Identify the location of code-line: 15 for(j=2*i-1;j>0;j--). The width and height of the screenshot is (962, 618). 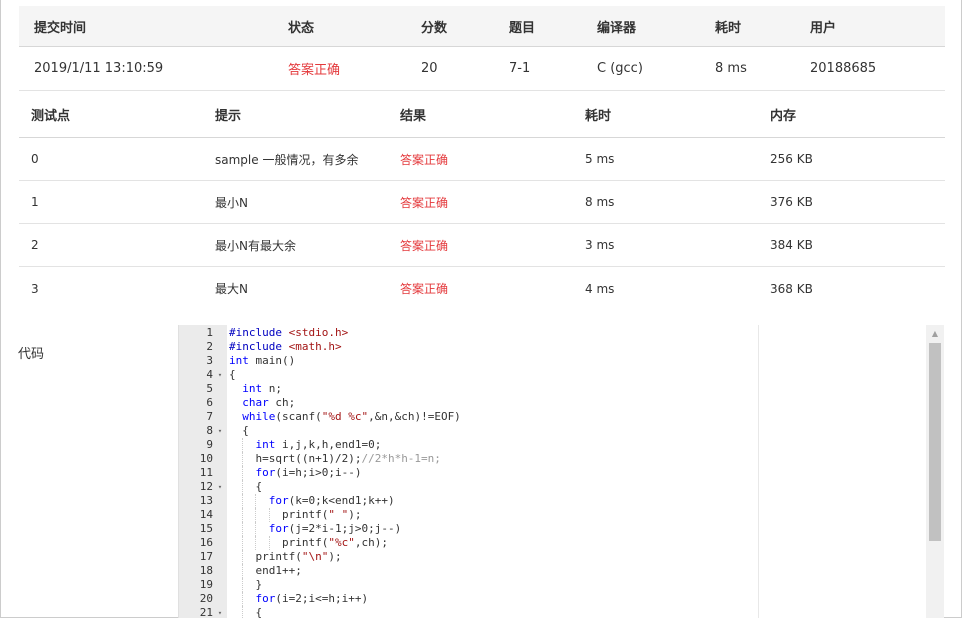
(553, 529).